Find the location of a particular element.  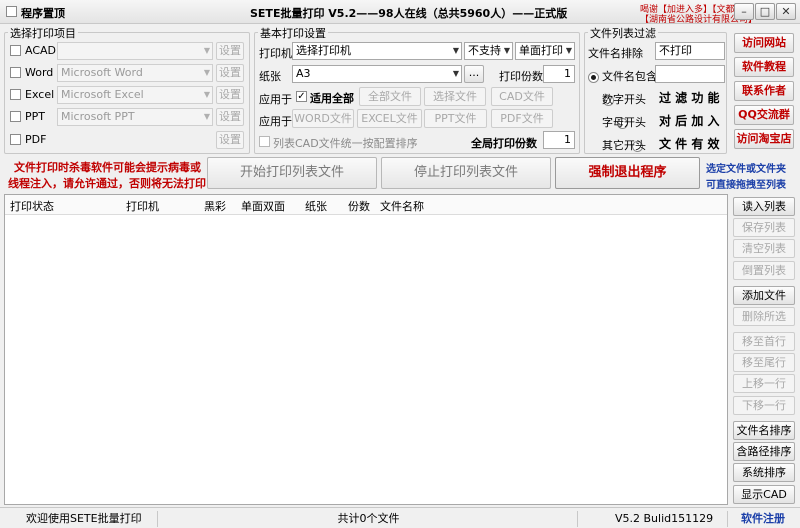

sort-by-name-button: 文件名排序 is located at coordinates (764, 430).